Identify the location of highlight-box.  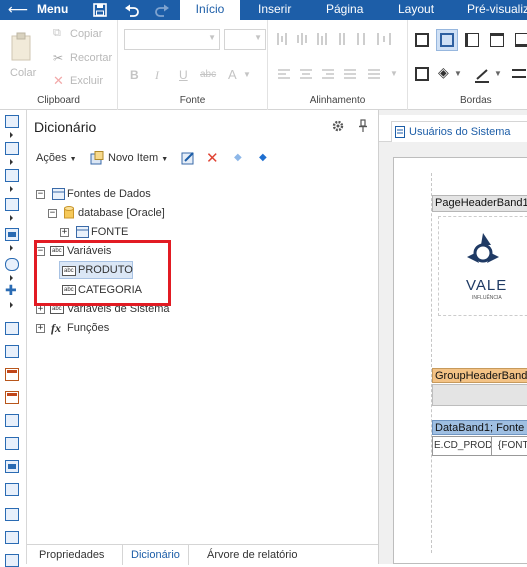
(102, 273).